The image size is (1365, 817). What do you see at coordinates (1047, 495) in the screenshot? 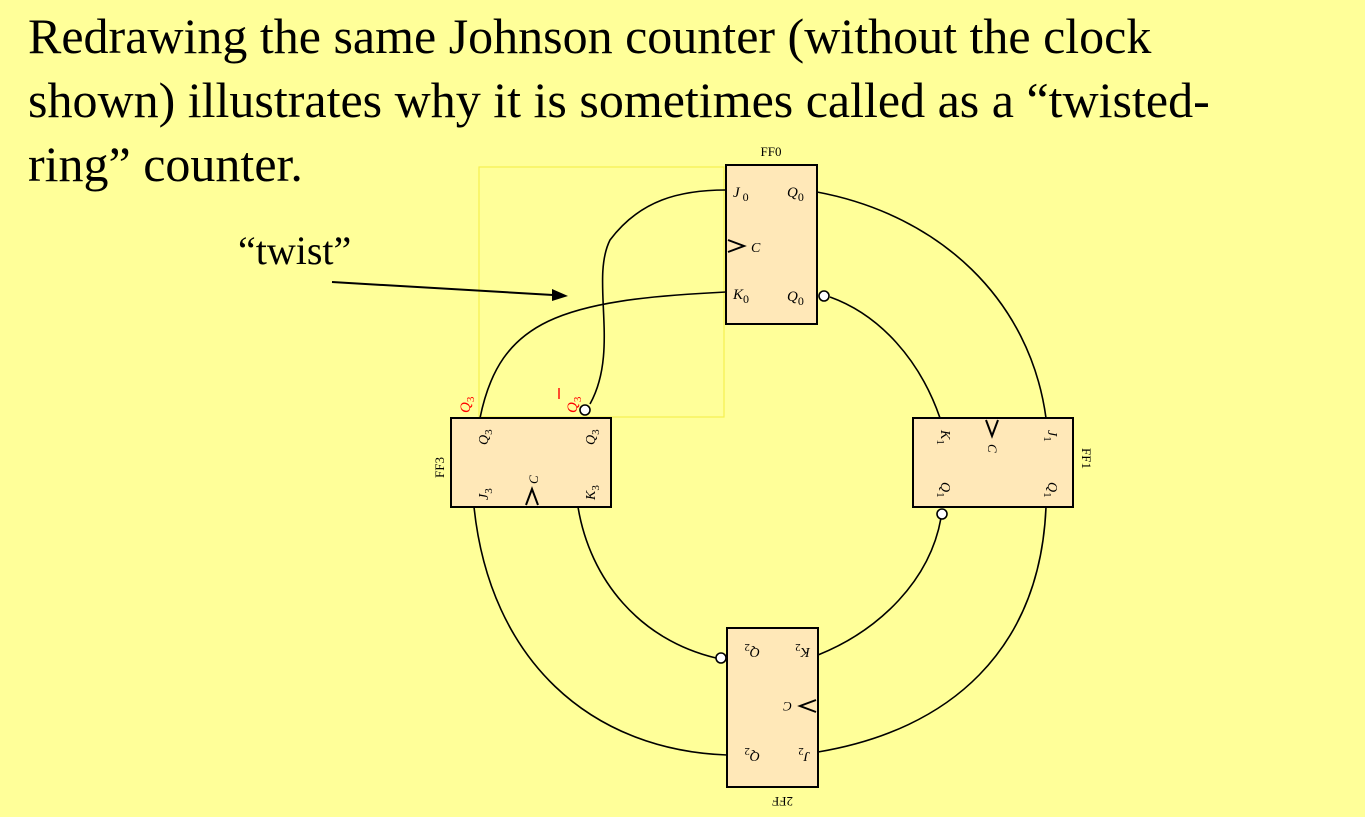
I see `ff1-q-sub: 1` at bounding box center [1047, 495].